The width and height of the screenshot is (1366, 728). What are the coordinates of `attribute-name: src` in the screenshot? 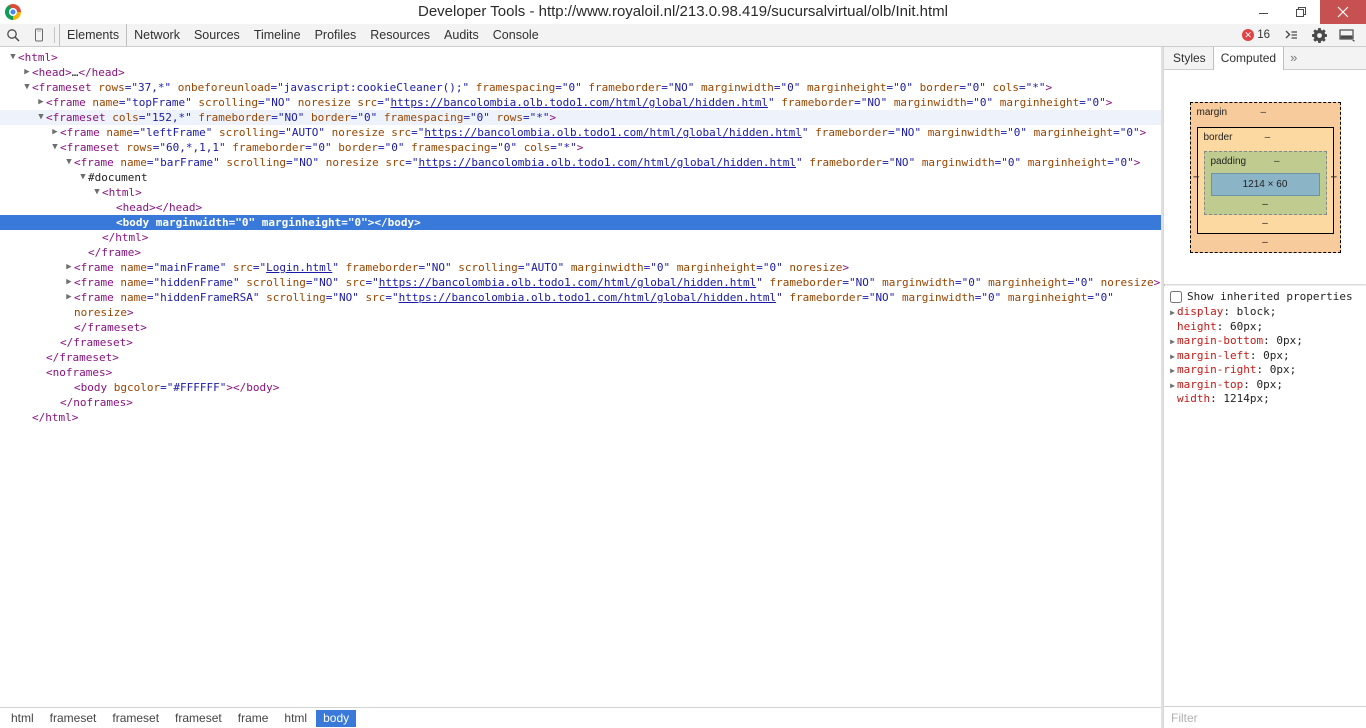 It's located at (243, 267).